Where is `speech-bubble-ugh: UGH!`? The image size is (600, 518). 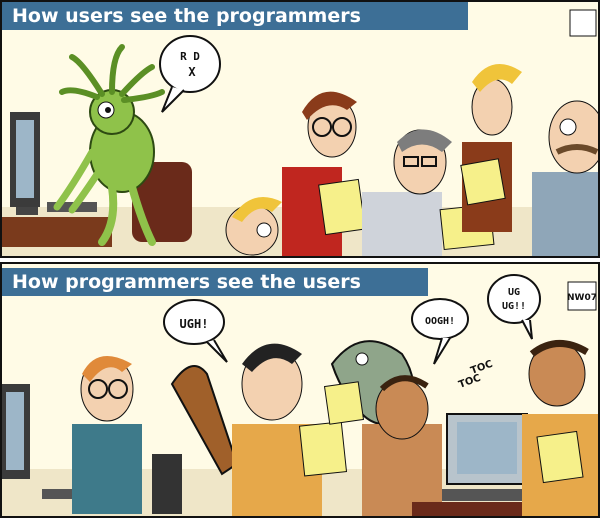
speech-bubble-ugh: UGH! is located at coordinates (195, 331).